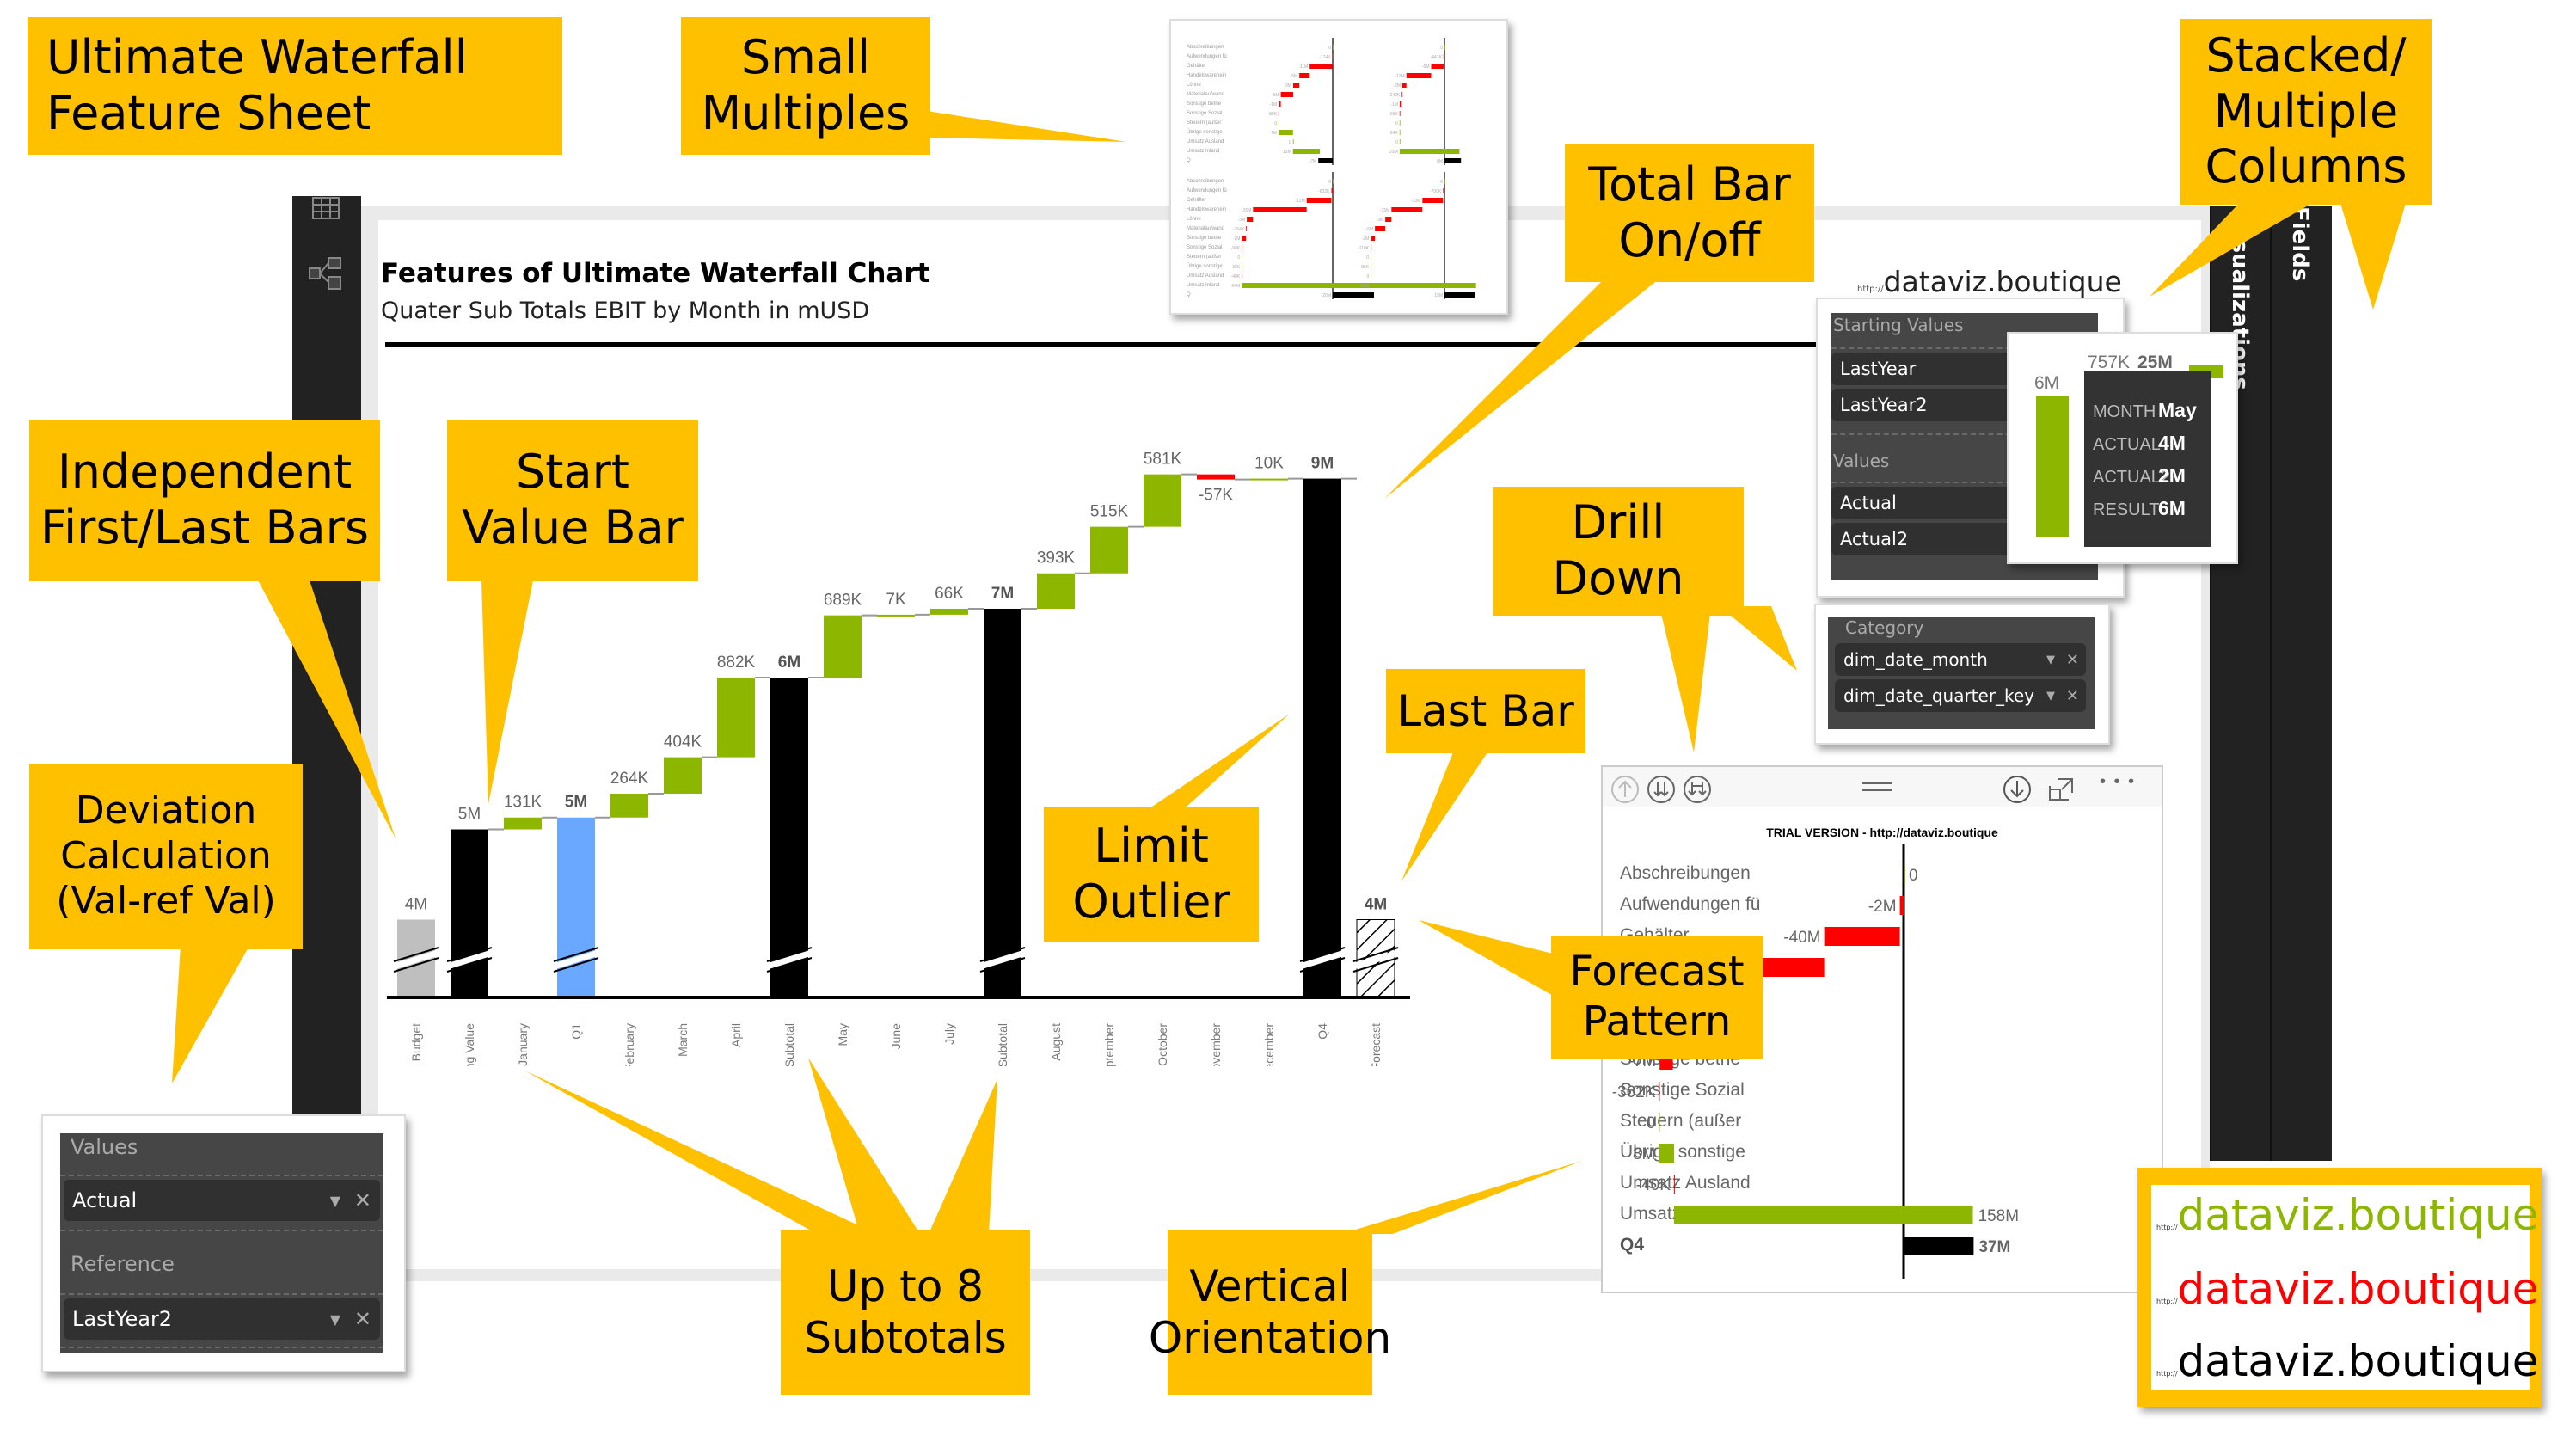 This screenshot has height=1436, width=2576. What do you see at coordinates (2306, 112) in the screenshot?
I see `callout-stacked-columns: Stacked/ Multiple Columns` at bounding box center [2306, 112].